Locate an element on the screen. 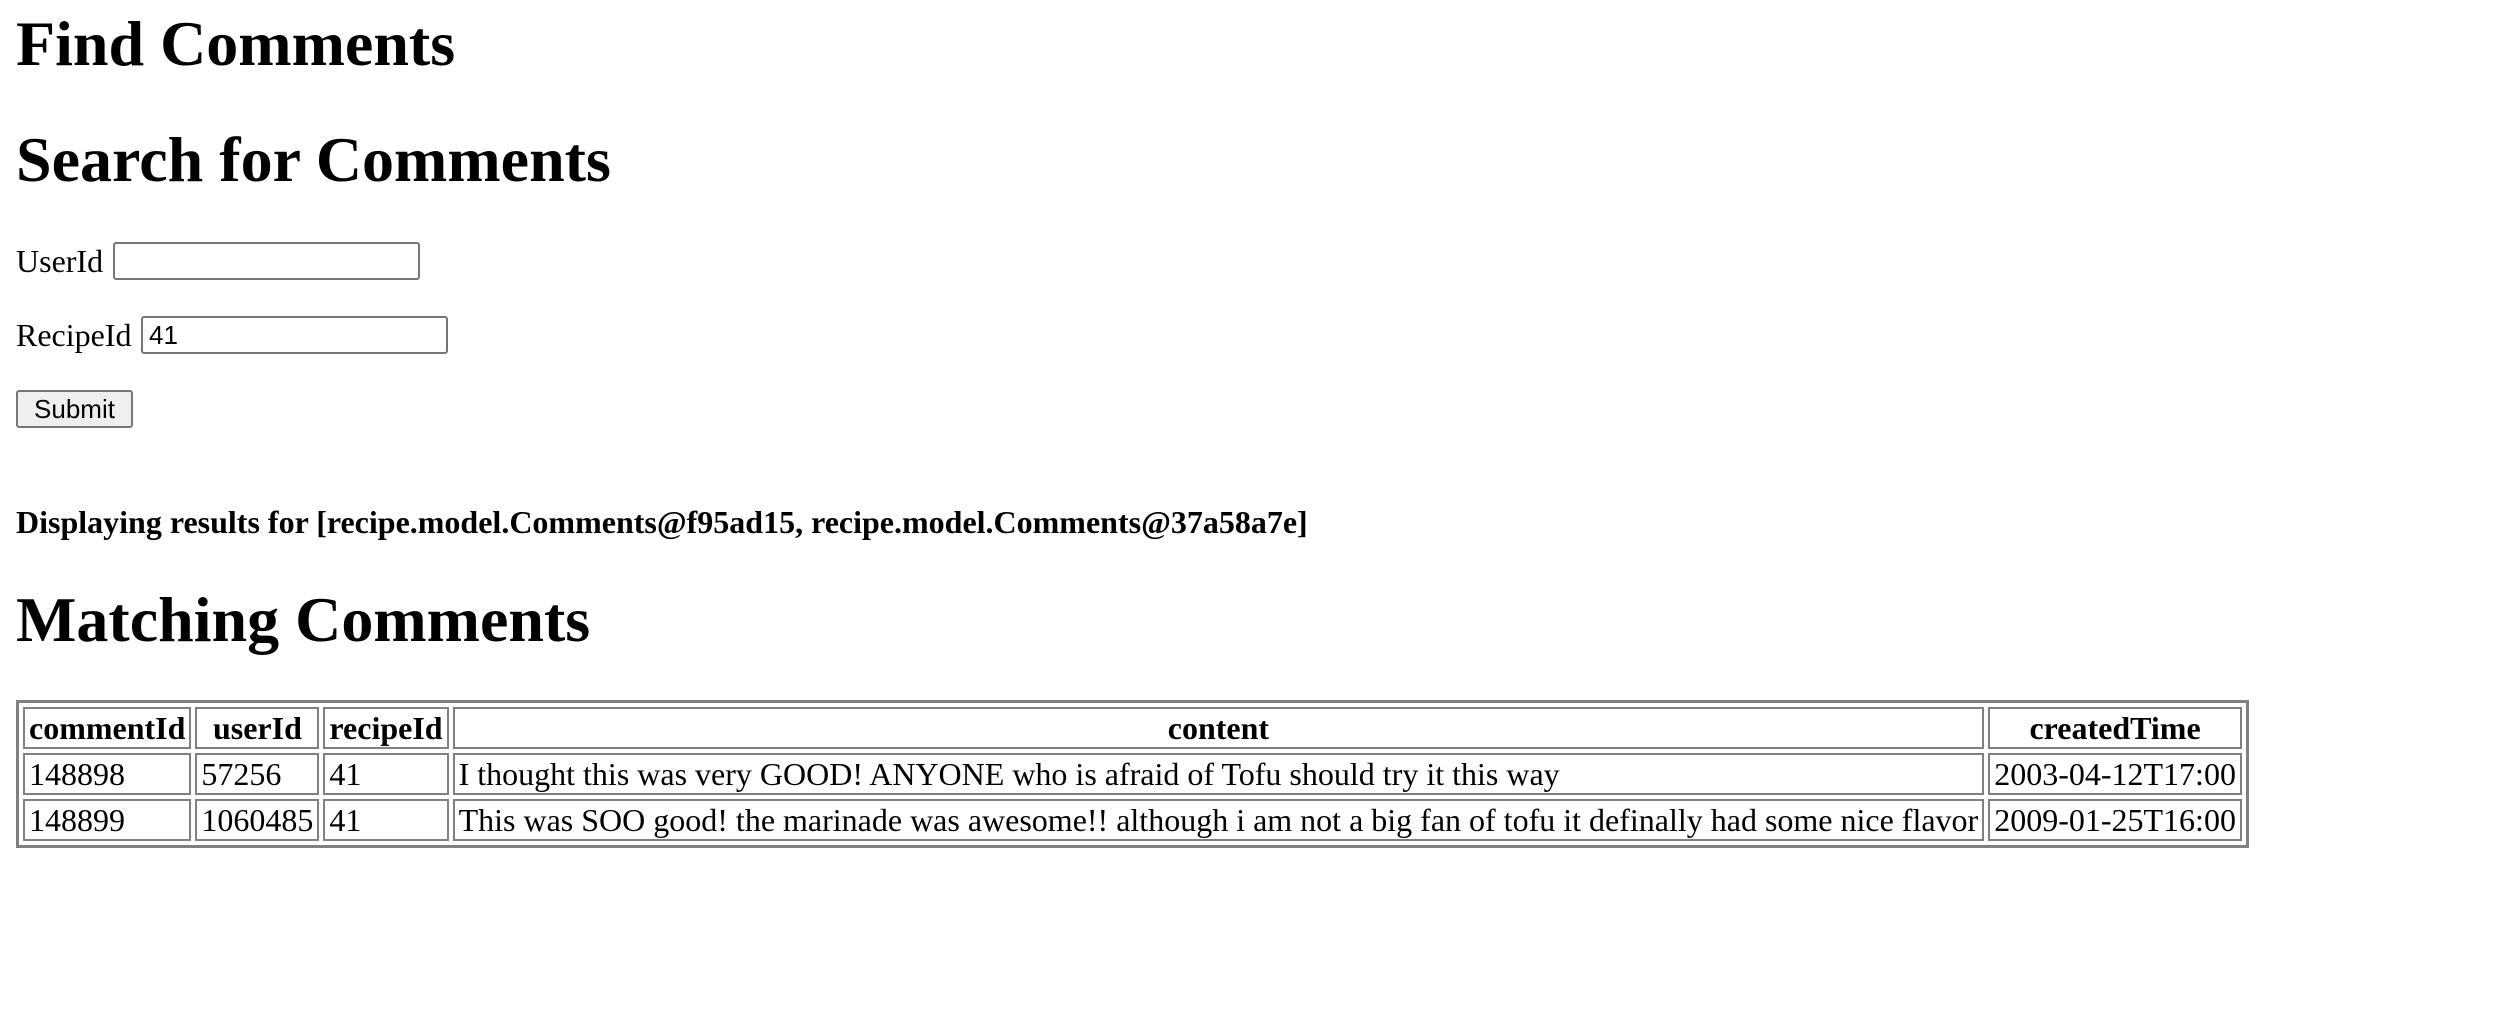 This screenshot has width=2496, height=1024. submit-button: Submit is located at coordinates (74, 409).